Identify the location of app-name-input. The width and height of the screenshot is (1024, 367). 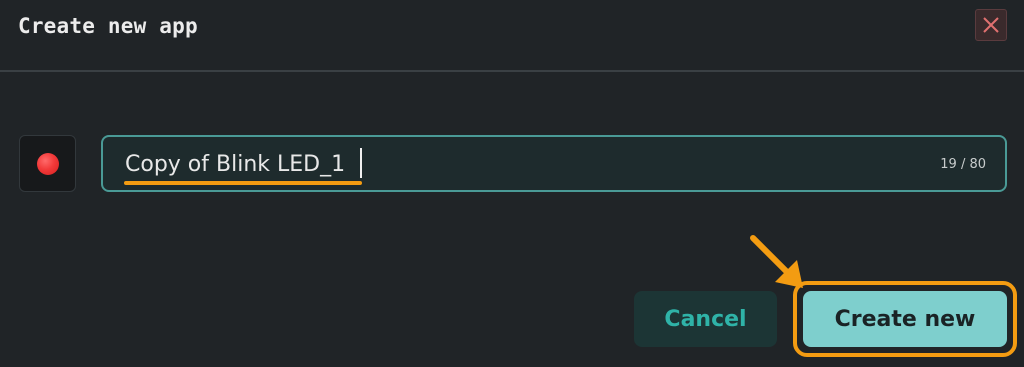
(515, 164).